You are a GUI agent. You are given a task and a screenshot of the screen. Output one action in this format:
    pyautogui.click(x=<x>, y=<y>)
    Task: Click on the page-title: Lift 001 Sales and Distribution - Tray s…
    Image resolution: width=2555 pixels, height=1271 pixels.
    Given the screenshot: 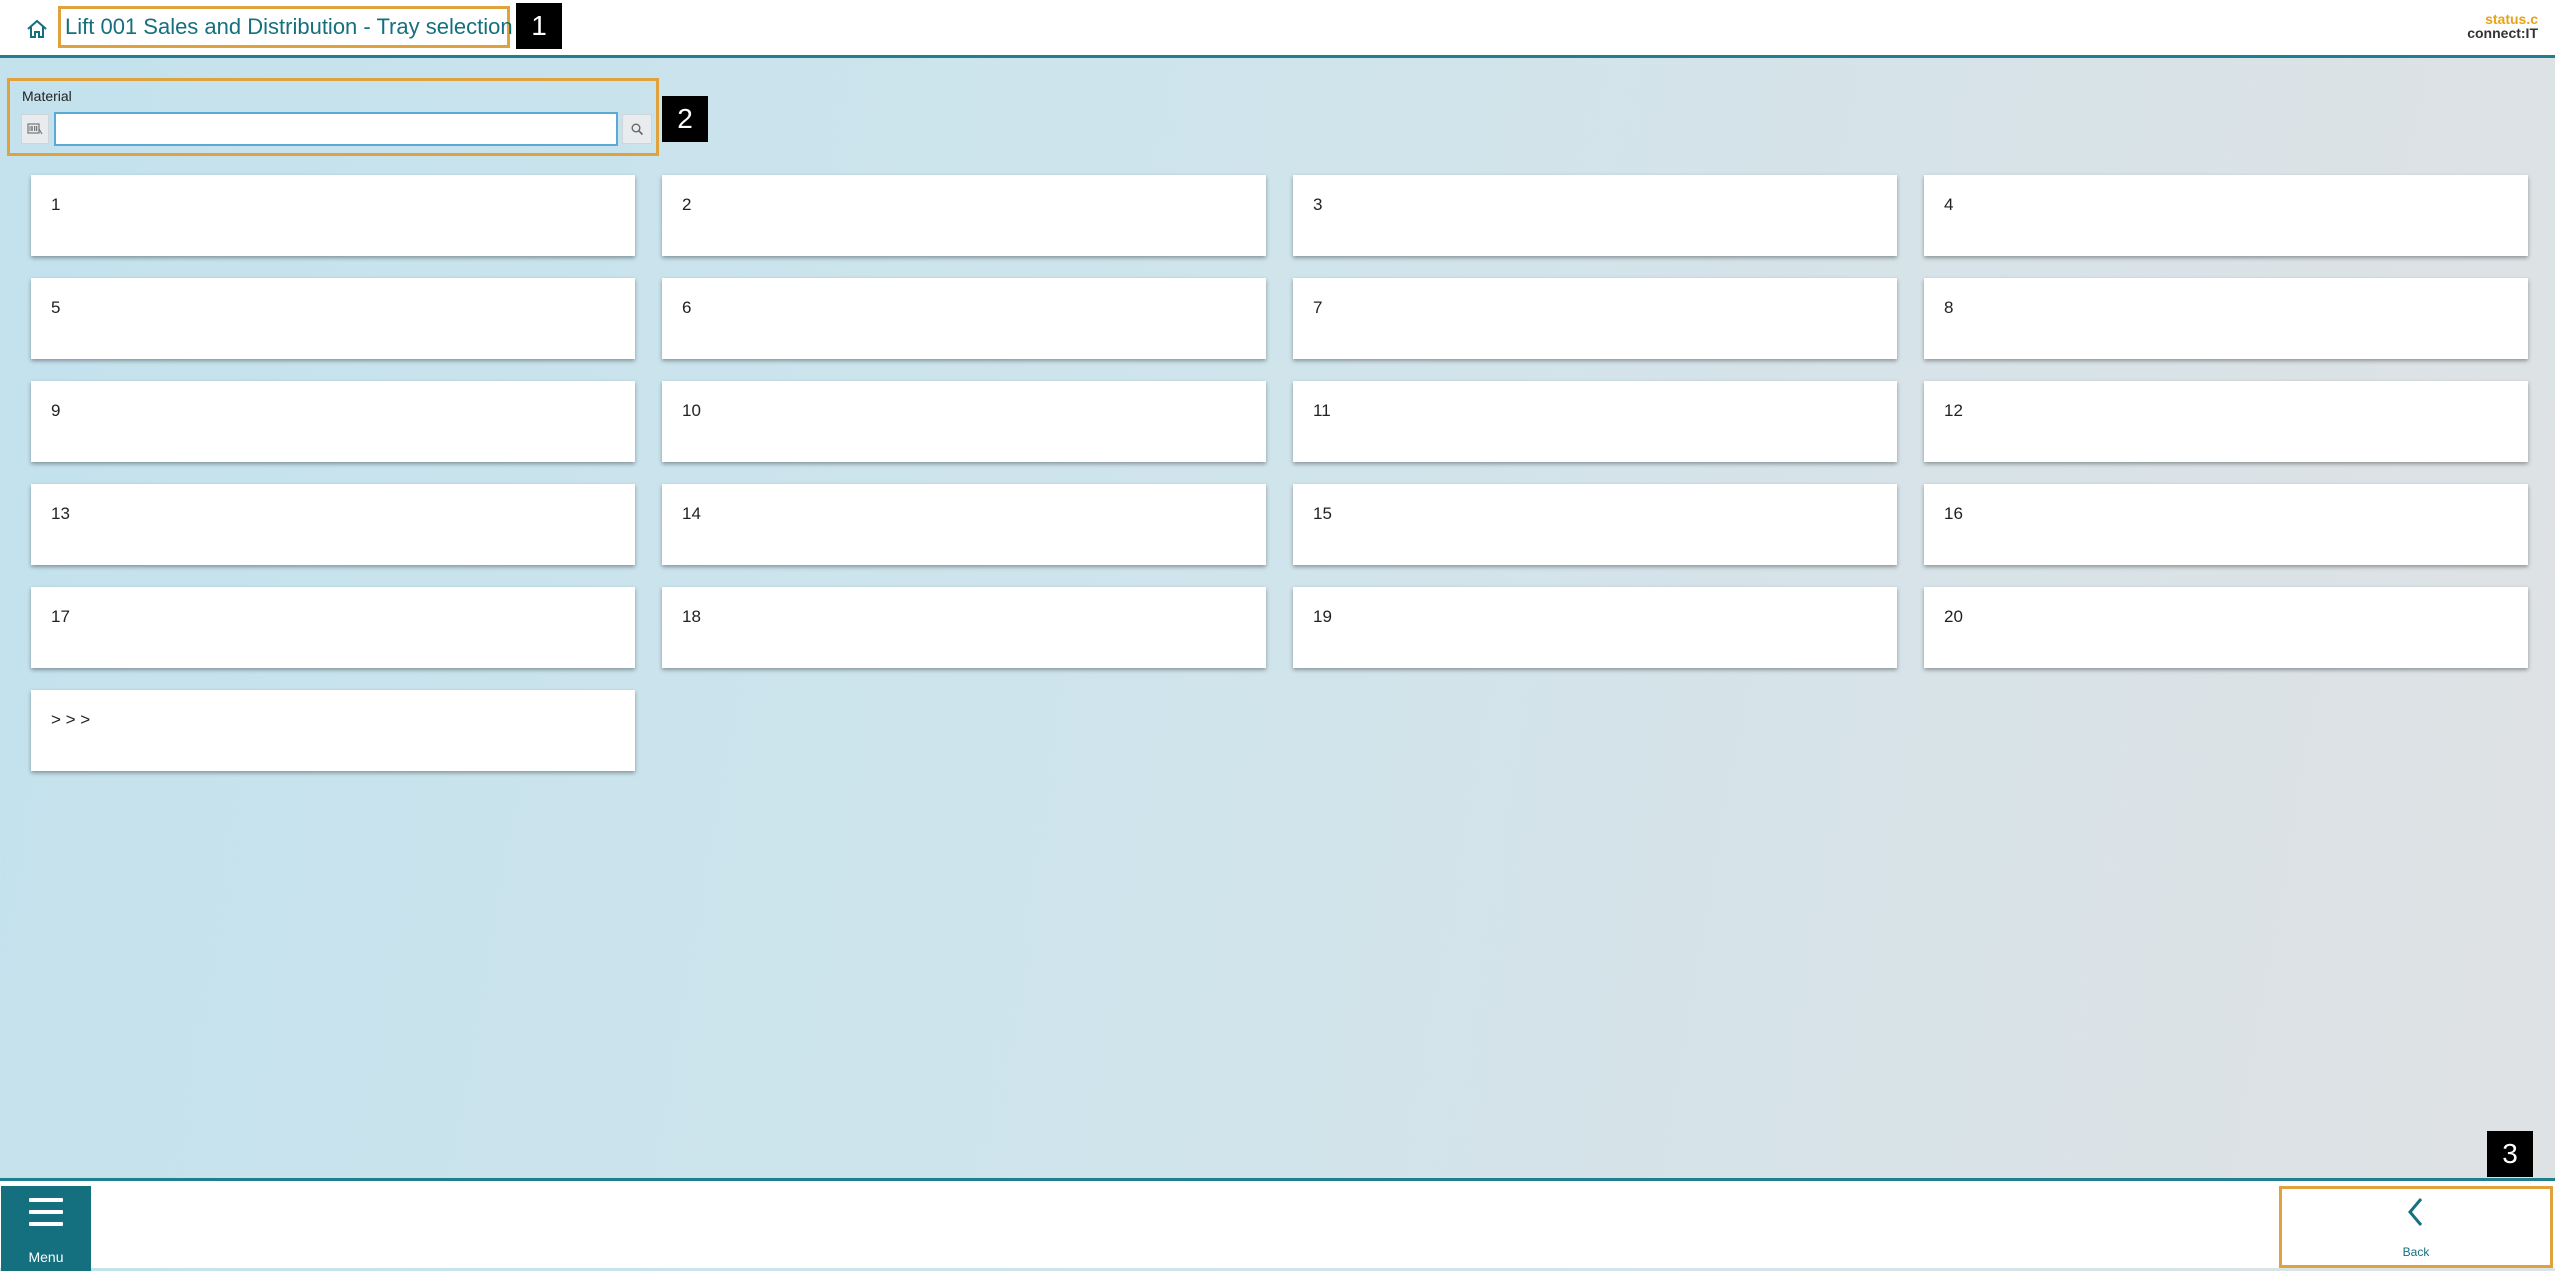 What is the action you would take?
    pyautogui.click(x=289, y=26)
    